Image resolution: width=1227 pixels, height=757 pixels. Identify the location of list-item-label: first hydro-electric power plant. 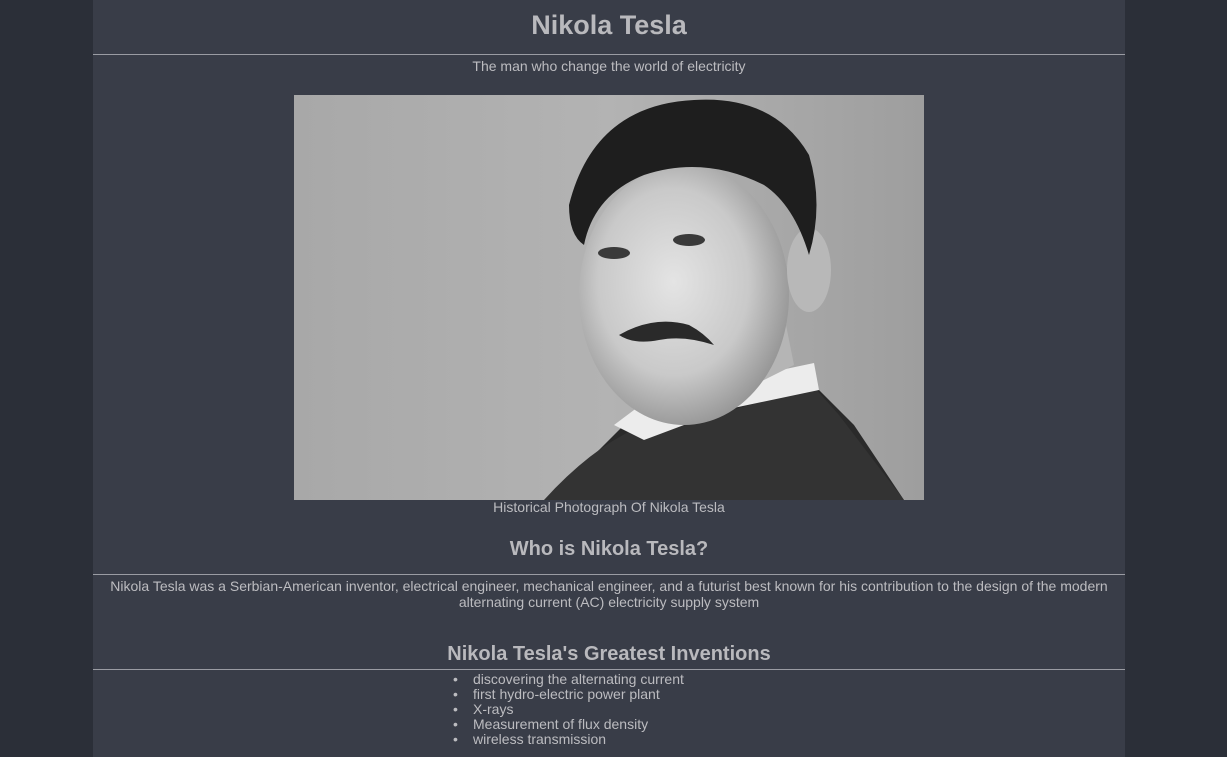
(566, 694).